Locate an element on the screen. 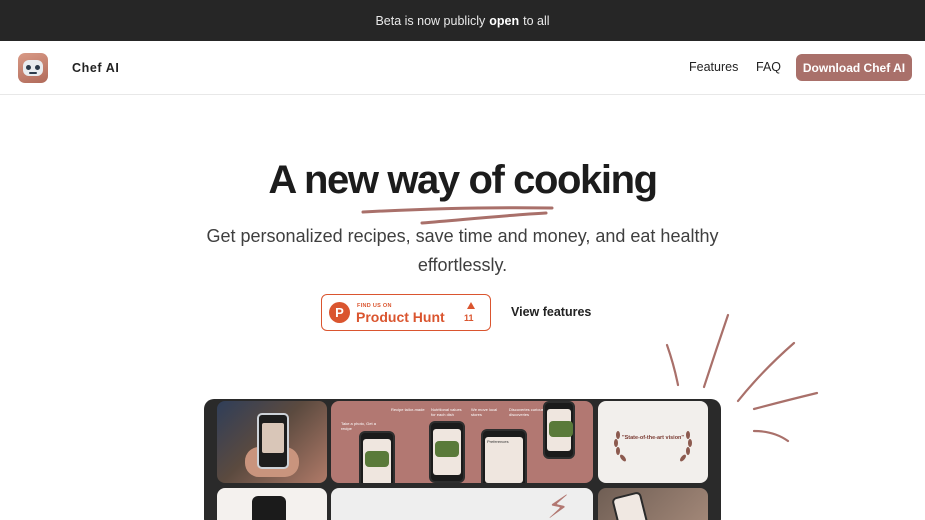  phone-mockup: Preferences is located at coordinates (504, 456).